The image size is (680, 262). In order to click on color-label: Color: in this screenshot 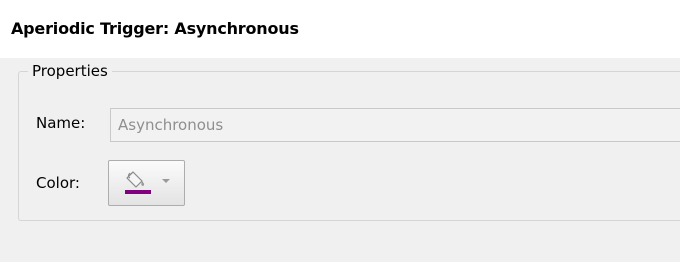, I will do `click(58, 183)`.